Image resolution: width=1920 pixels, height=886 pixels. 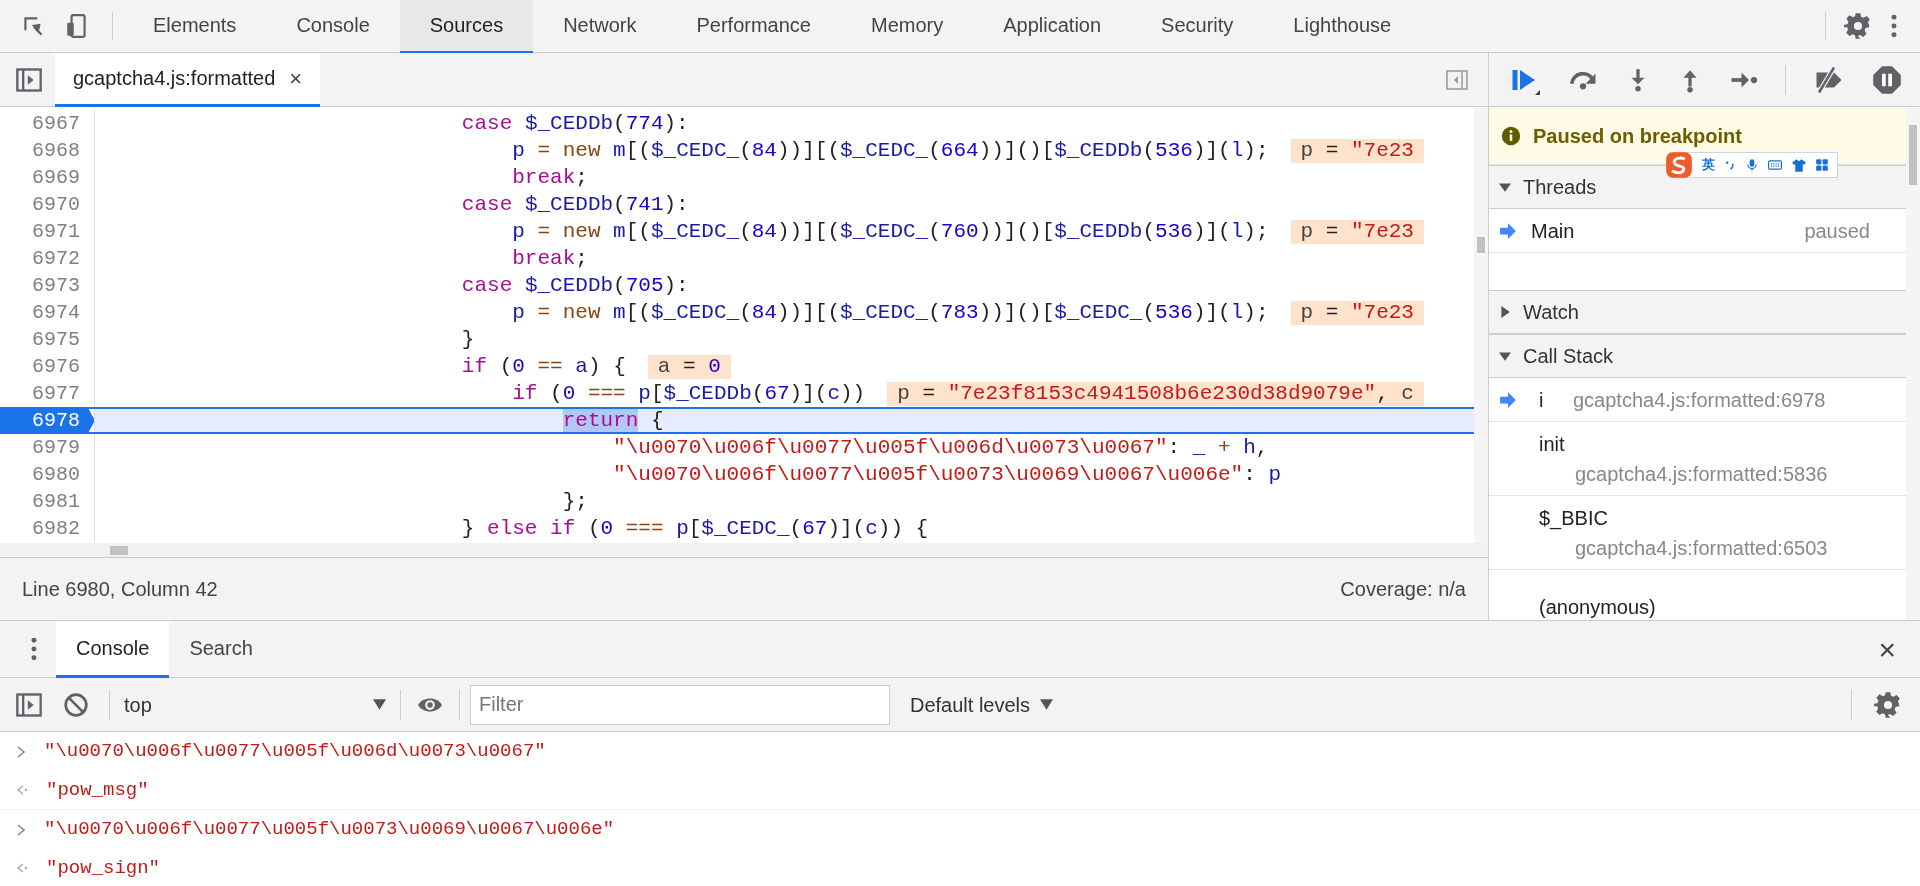 I want to click on cursor-position: Line 6980, Column 42, so click(x=120, y=589).